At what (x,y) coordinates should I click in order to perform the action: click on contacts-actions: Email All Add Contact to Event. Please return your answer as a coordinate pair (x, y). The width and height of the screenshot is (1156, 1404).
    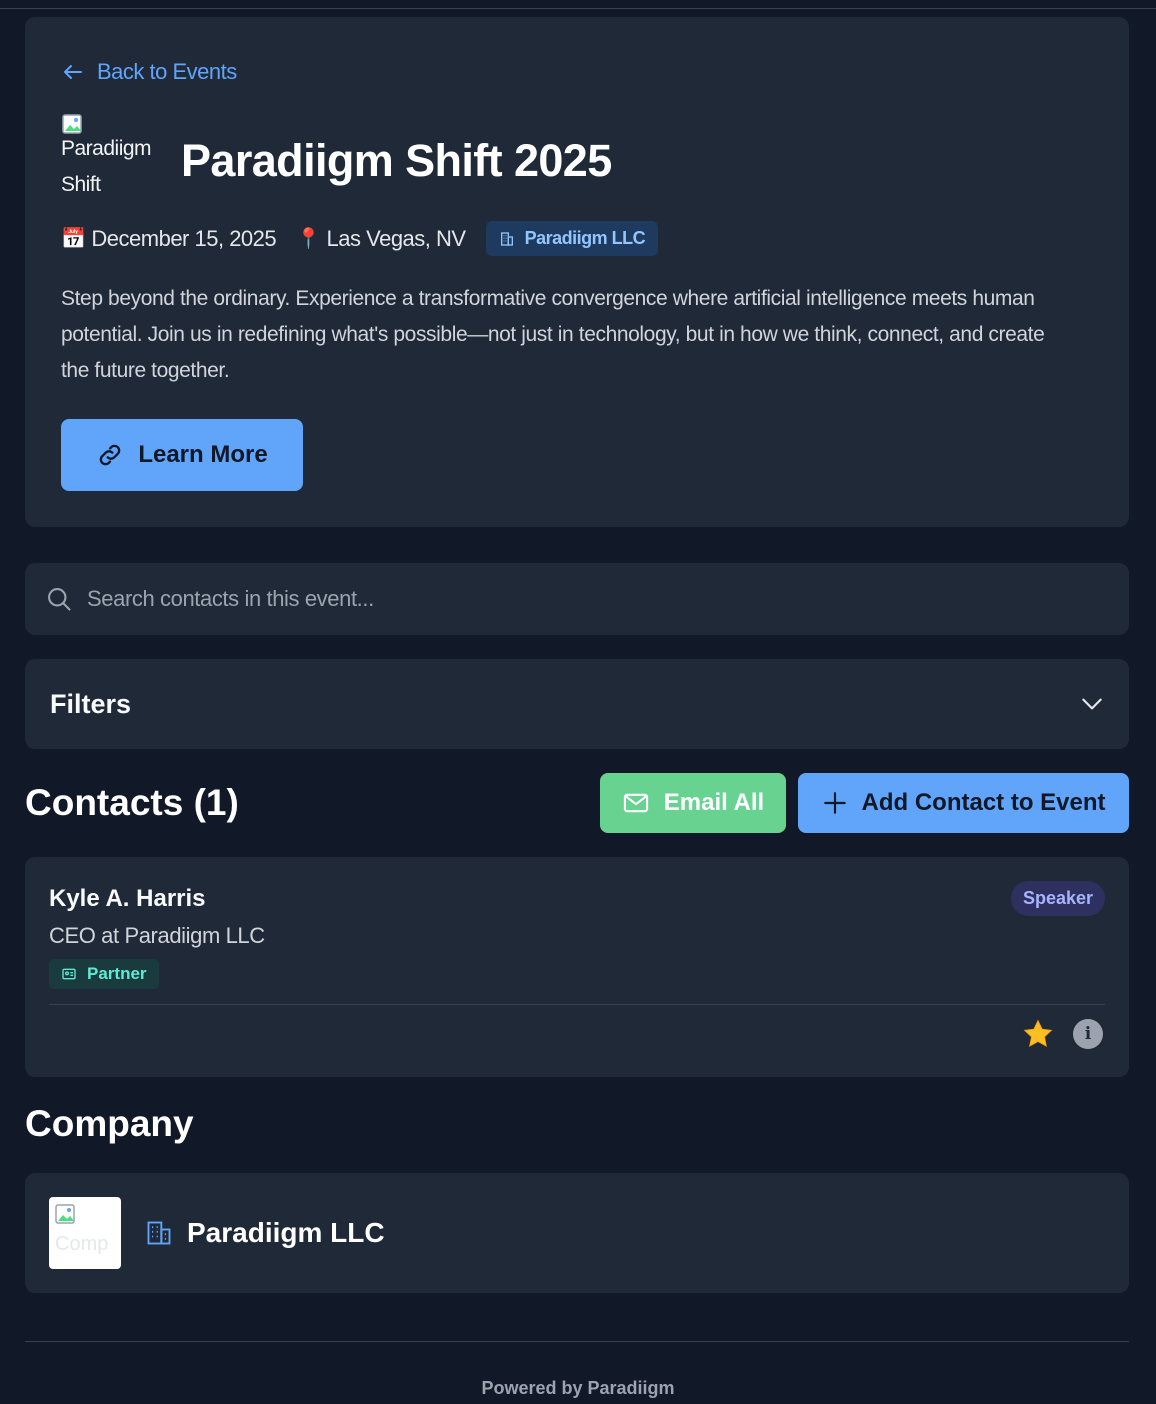
    Looking at the image, I should click on (864, 803).